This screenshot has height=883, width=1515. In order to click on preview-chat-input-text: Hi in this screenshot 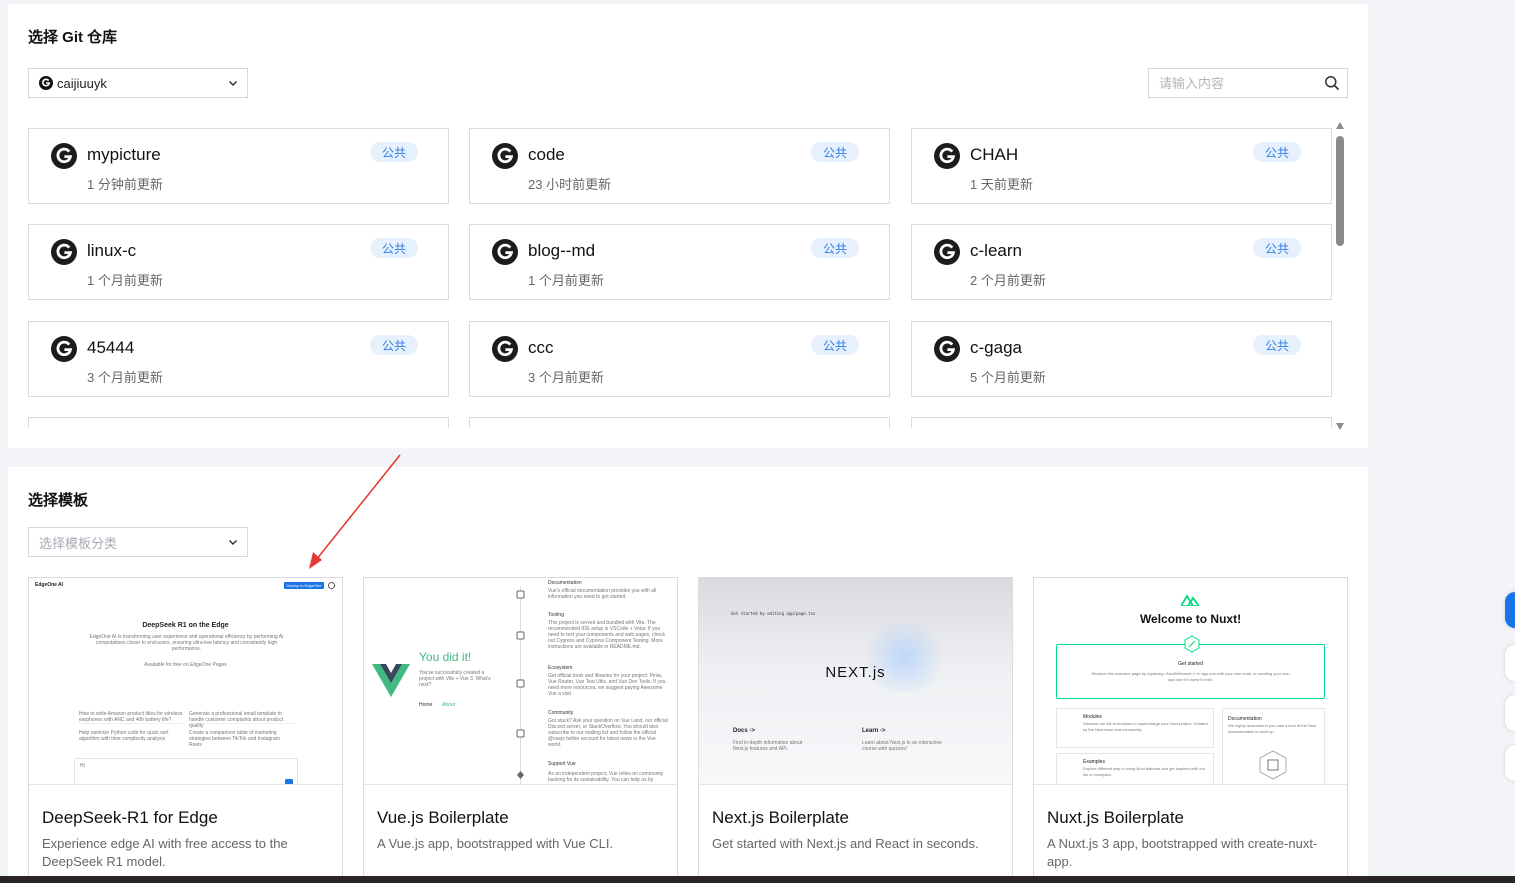, I will do `click(82, 766)`.